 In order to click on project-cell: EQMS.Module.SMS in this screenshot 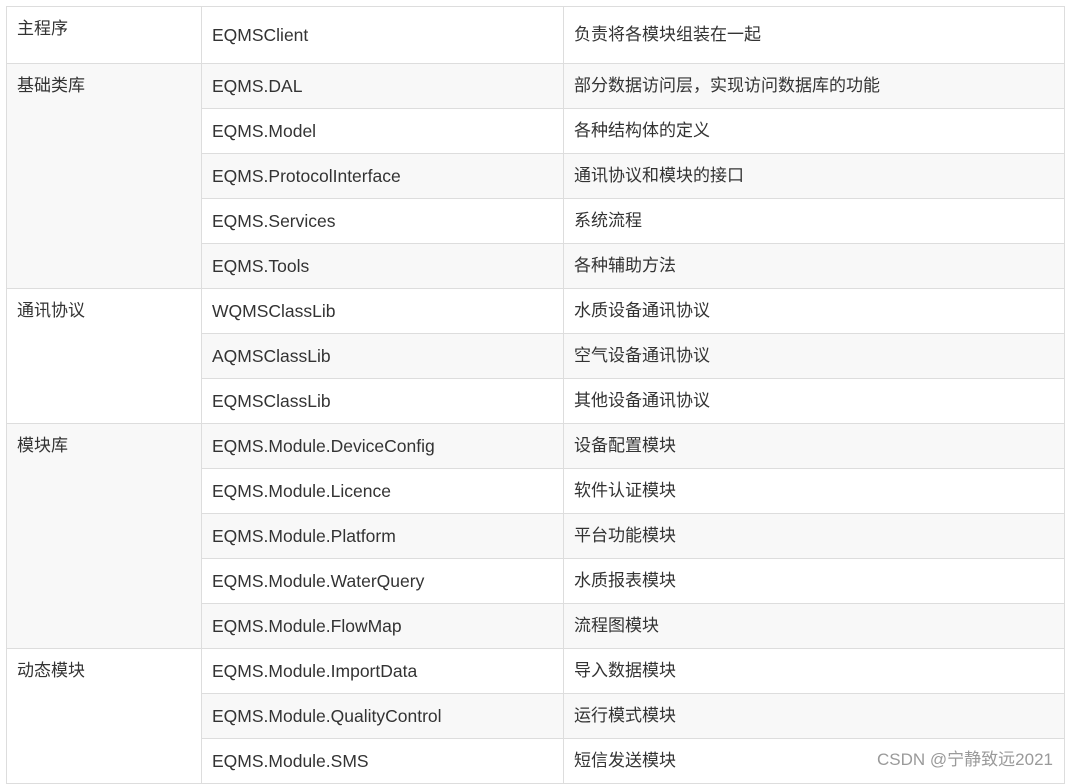, I will do `click(382, 761)`.